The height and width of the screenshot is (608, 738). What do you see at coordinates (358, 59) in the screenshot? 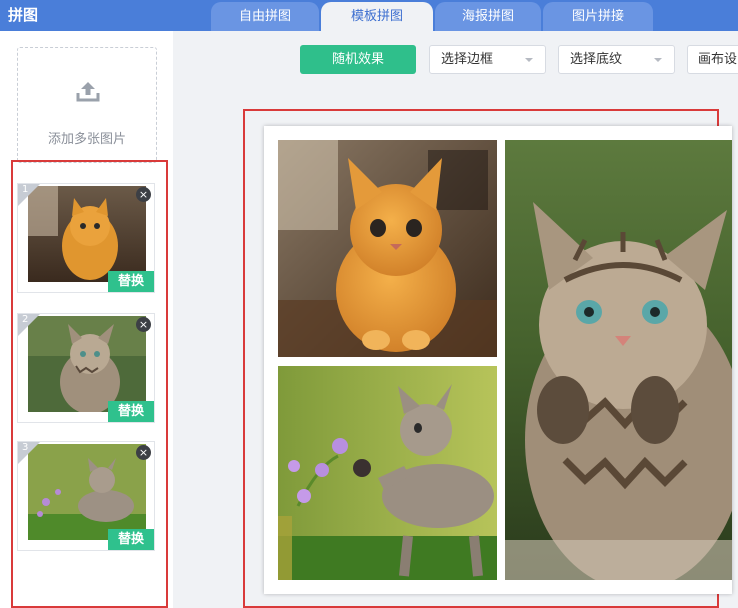
I see `random-effect-button: 随机效果` at bounding box center [358, 59].